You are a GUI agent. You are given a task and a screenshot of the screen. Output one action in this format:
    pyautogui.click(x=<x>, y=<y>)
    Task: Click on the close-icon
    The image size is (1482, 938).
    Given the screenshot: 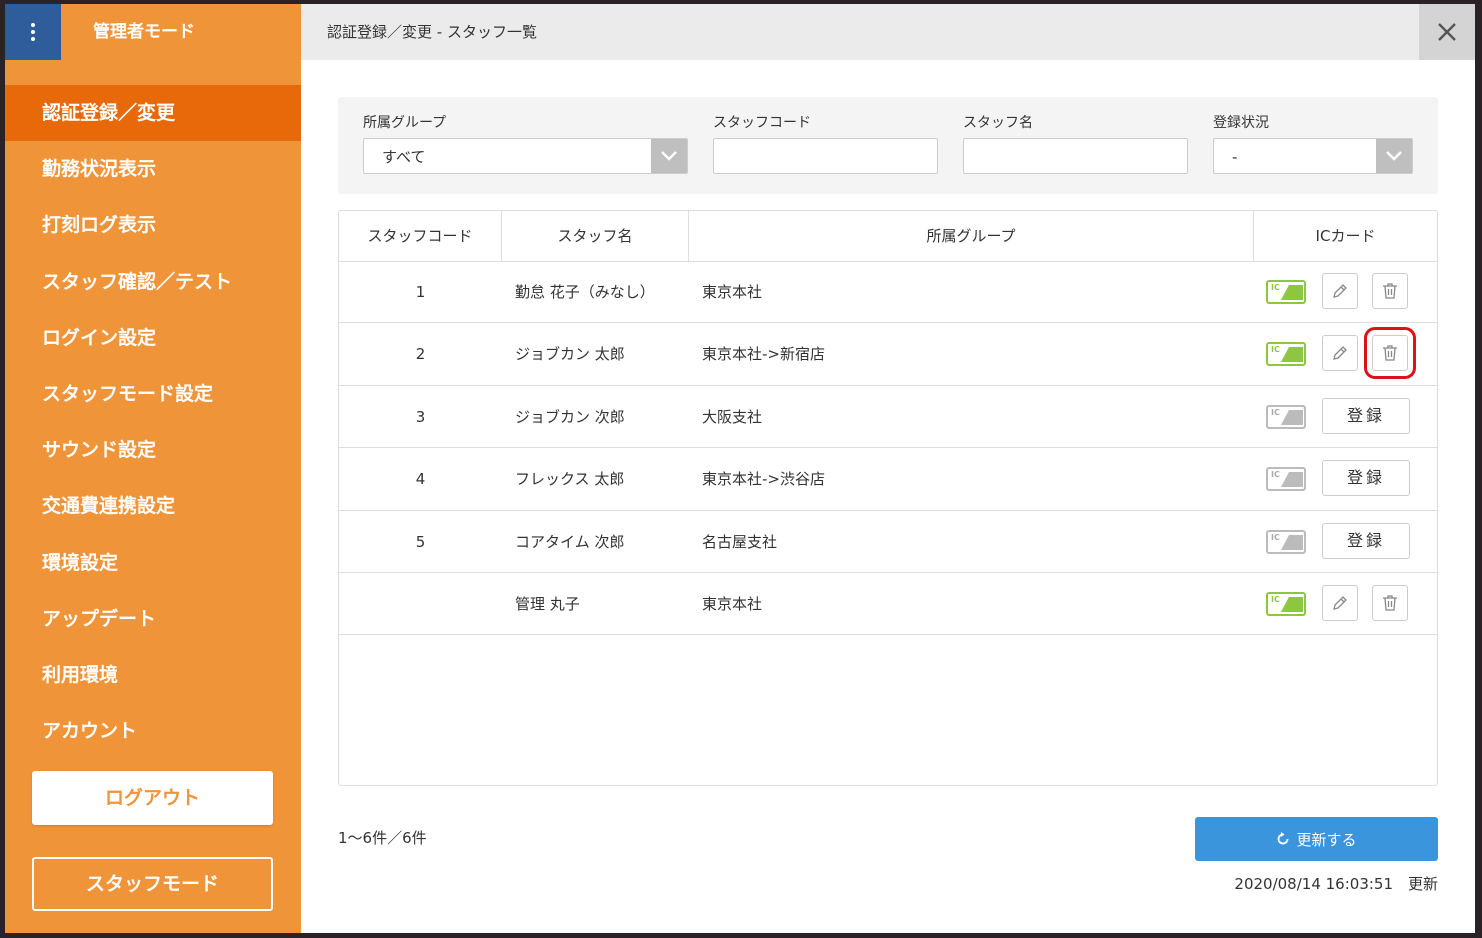 What is the action you would take?
    pyautogui.click(x=1447, y=32)
    